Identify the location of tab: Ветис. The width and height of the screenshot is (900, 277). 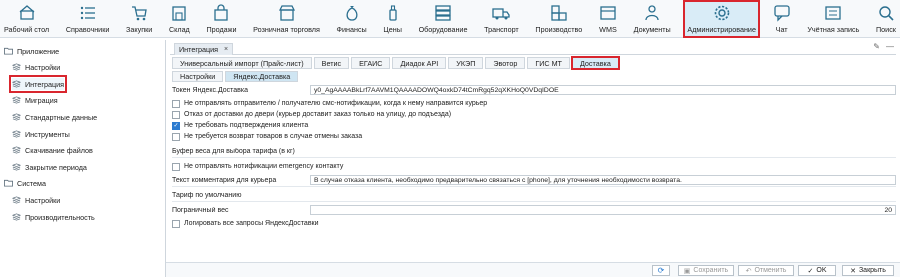
(331, 63).